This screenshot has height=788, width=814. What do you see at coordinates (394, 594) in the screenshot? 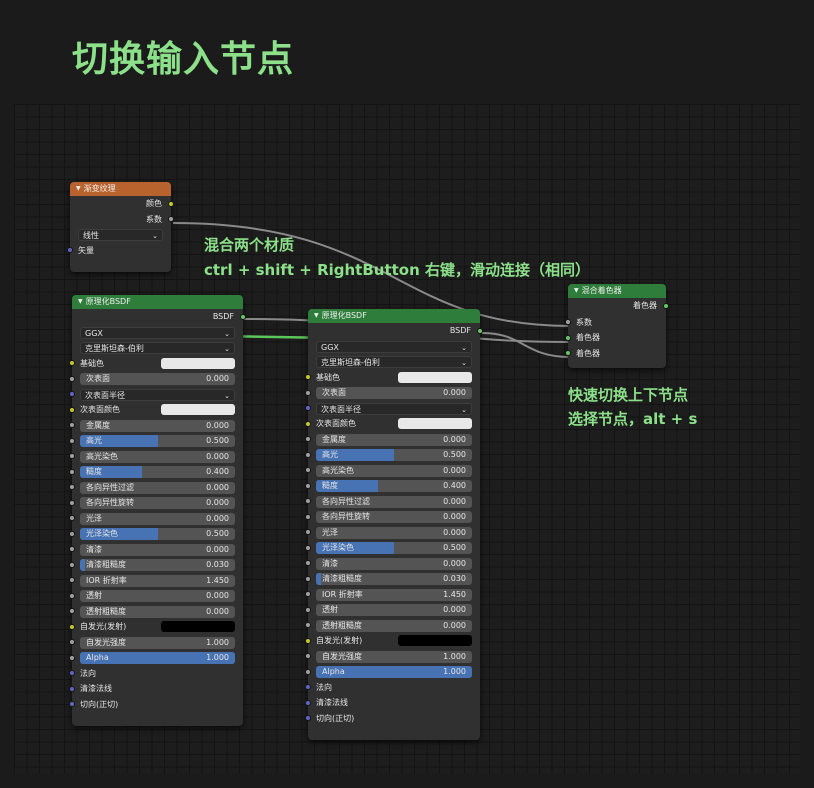
I see `param-slider: IOR 折射率 1.450` at bounding box center [394, 594].